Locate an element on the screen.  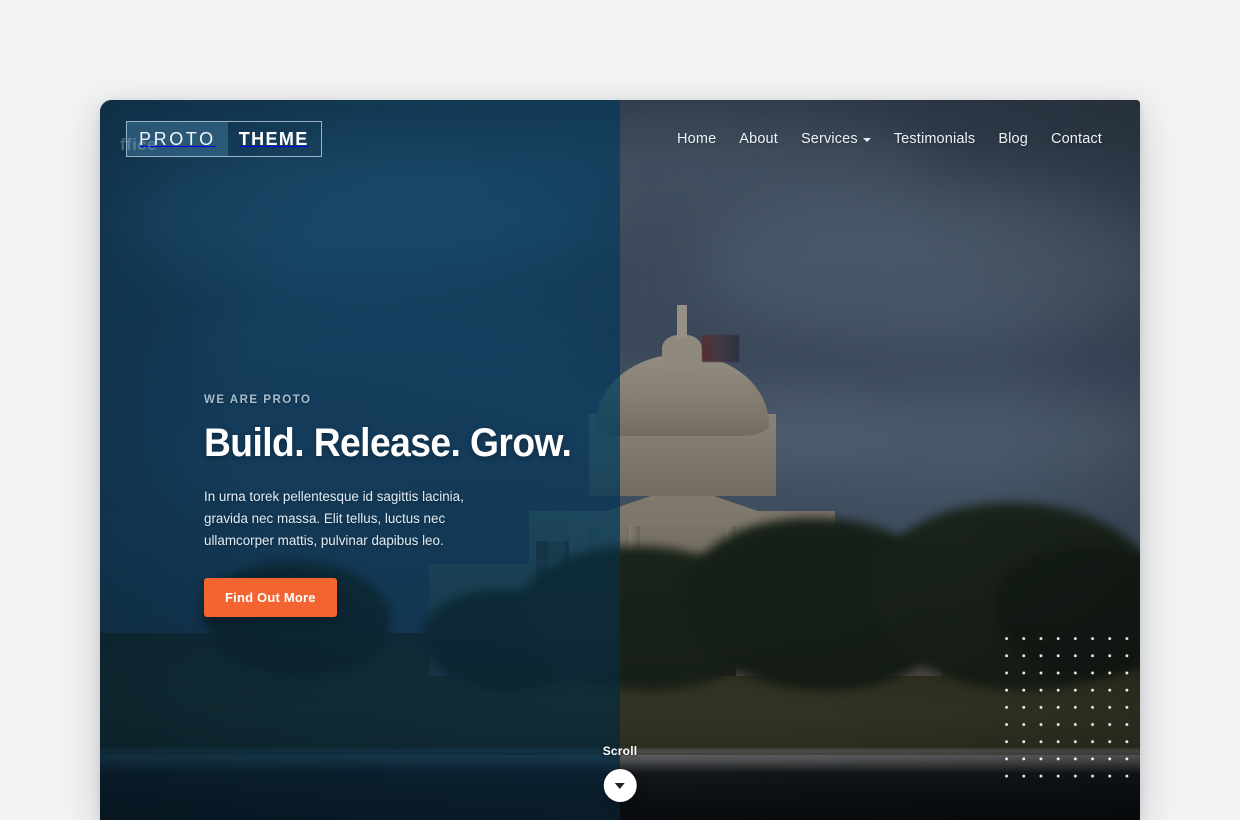
hero-headline: Build. Release. Grow. is located at coordinates (388, 443).